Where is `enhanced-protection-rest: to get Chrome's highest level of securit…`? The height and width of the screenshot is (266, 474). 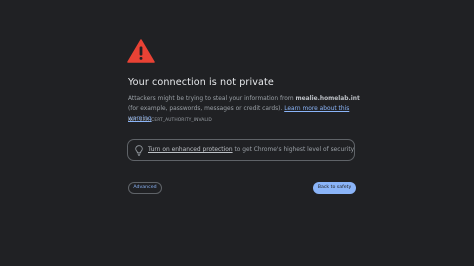
enhanced-protection-rest: to get Chrome's highest level of securit… is located at coordinates (293, 150).